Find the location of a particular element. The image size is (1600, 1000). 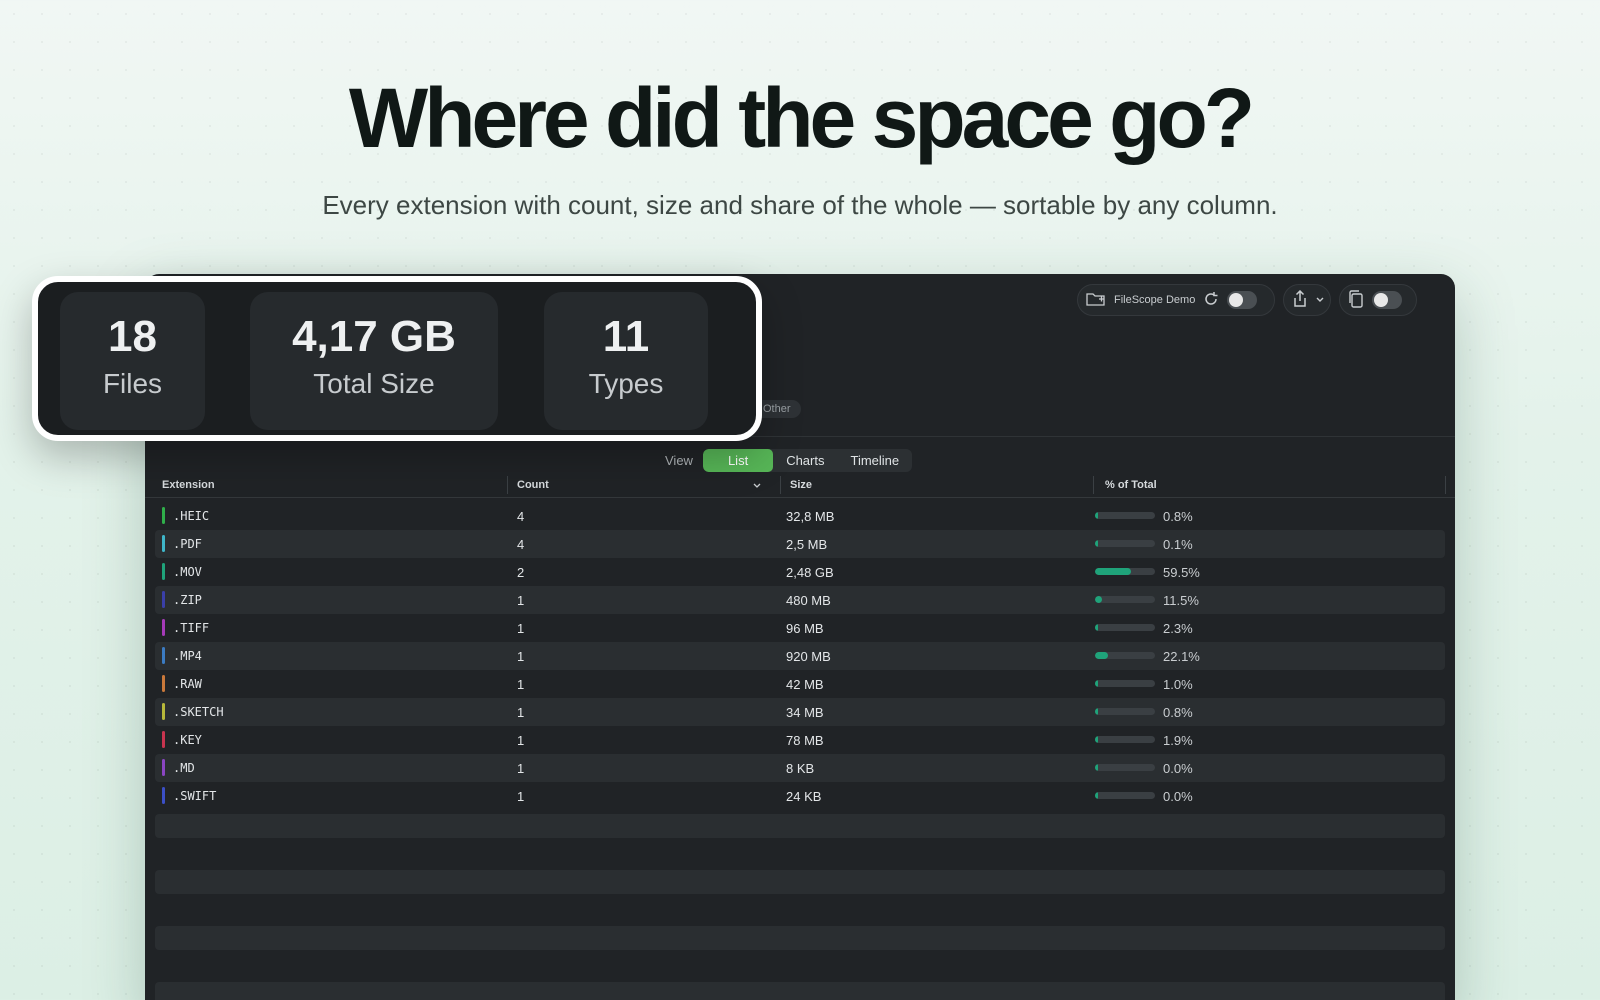

copy-group is located at coordinates (1378, 300).